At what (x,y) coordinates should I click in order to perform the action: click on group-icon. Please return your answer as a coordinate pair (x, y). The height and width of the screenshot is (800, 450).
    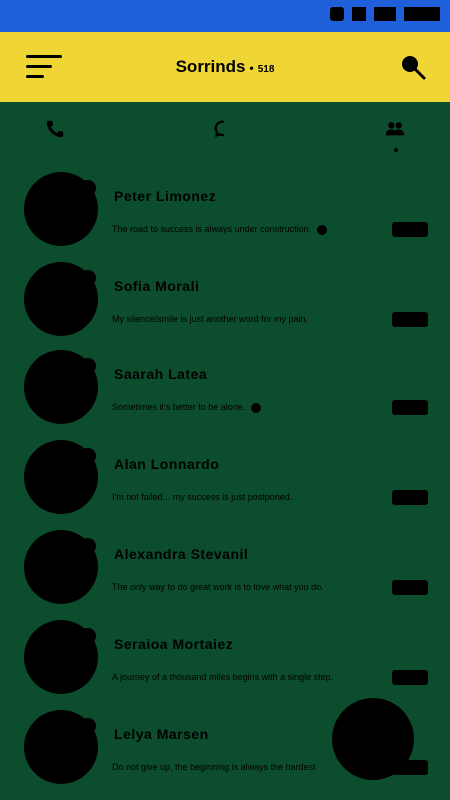
    Looking at the image, I should click on (395, 129).